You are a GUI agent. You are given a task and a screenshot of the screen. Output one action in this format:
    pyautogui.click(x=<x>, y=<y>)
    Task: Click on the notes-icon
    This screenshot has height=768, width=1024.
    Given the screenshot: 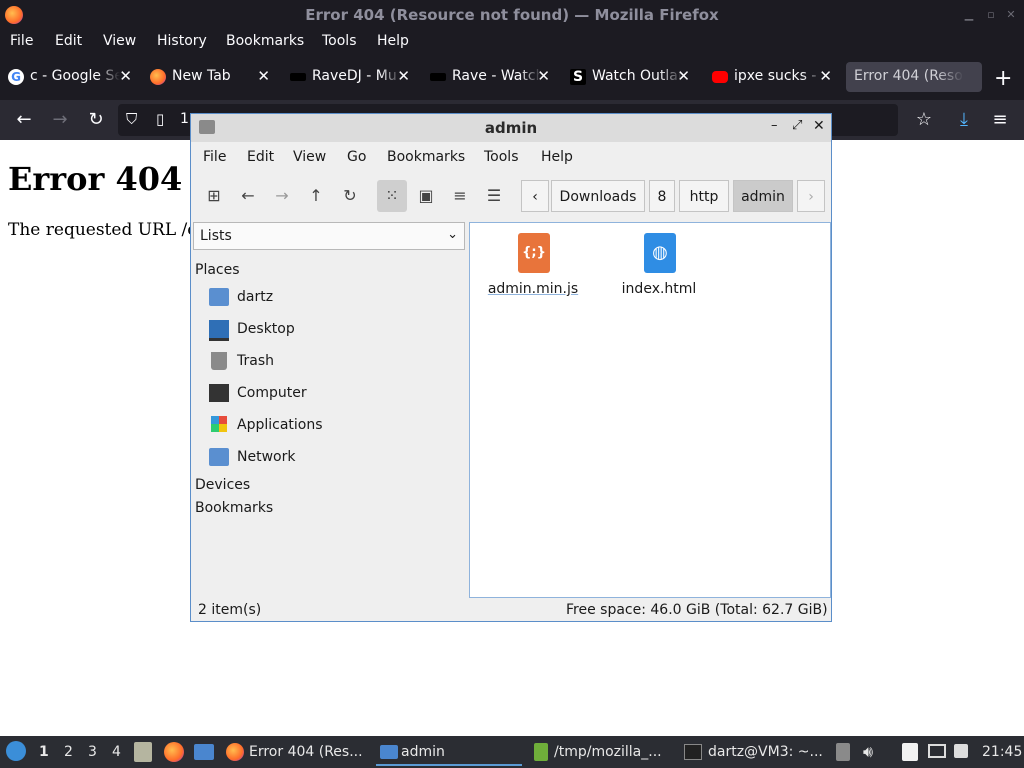 What is the action you would take?
    pyautogui.click(x=910, y=752)
    